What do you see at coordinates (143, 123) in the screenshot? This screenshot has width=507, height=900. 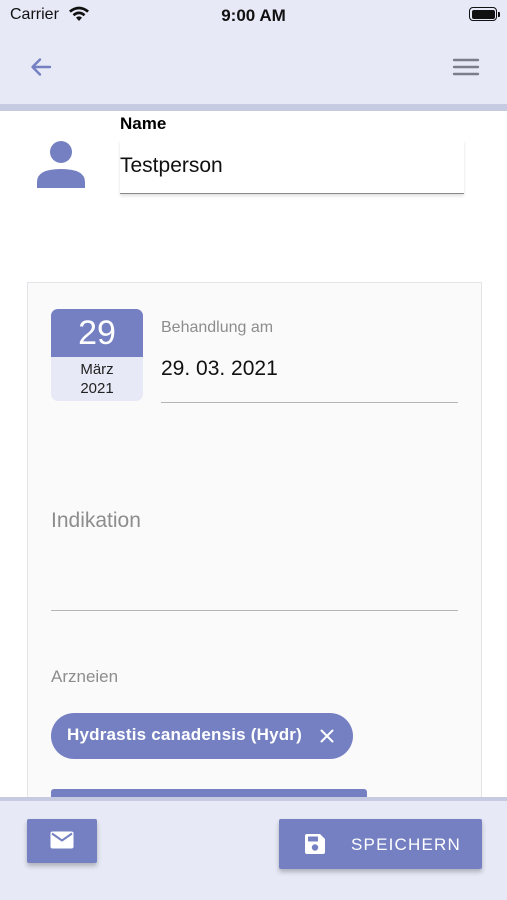 I see `name-label: Name` at bounding box center [143, 123].